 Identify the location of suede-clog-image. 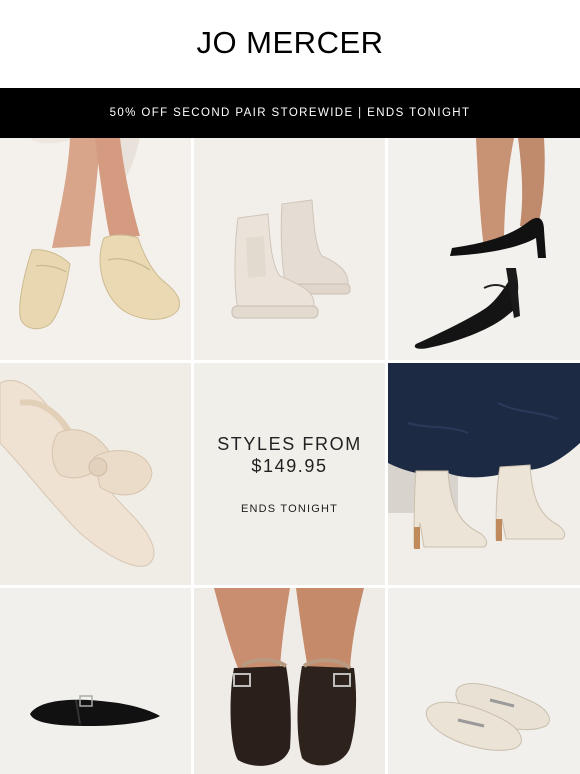
(289, 681).